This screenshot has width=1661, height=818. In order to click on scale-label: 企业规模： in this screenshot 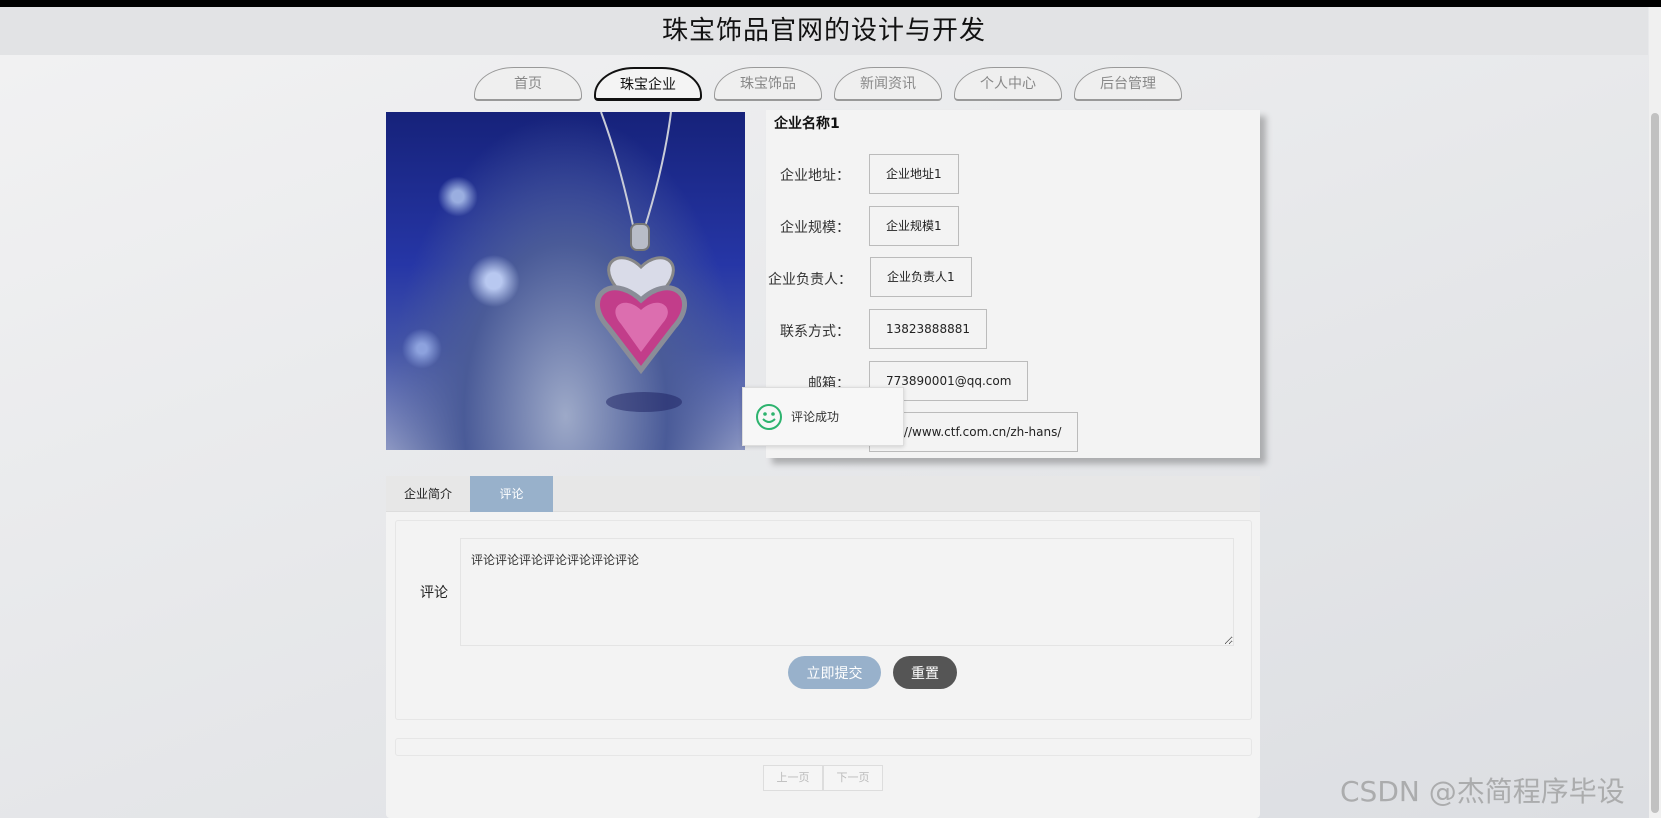, I will do `click(815, 228)`.